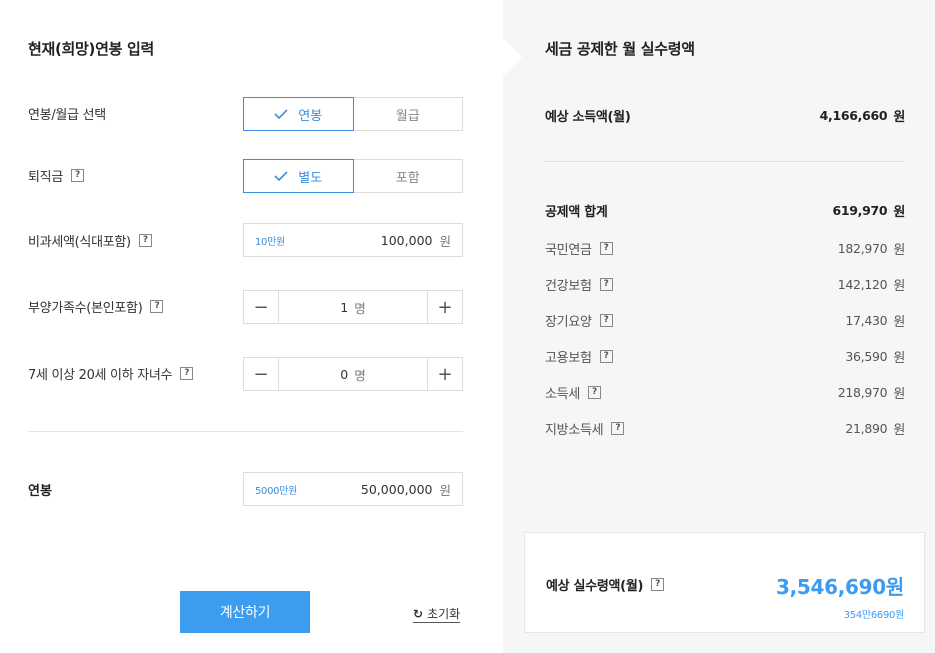 The image size is (935, 653). I want to click on dependents-value-field: 1 명, so click(353, 307).